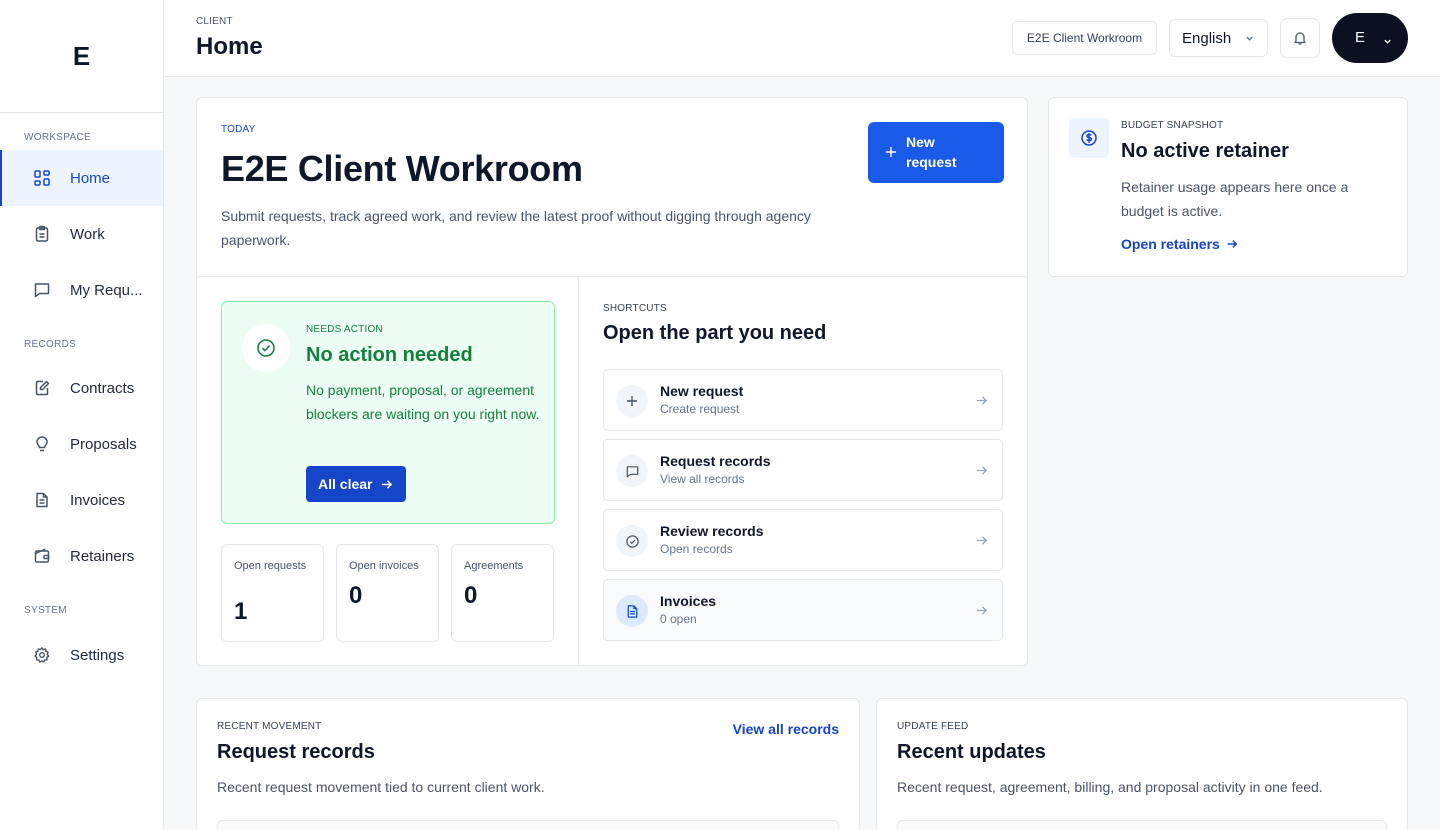 This screenshot has height=830, width=1440. Describe the element at coordinates (384, 566) in the screenshot. I see `stat-label: Open invoices` at that location.